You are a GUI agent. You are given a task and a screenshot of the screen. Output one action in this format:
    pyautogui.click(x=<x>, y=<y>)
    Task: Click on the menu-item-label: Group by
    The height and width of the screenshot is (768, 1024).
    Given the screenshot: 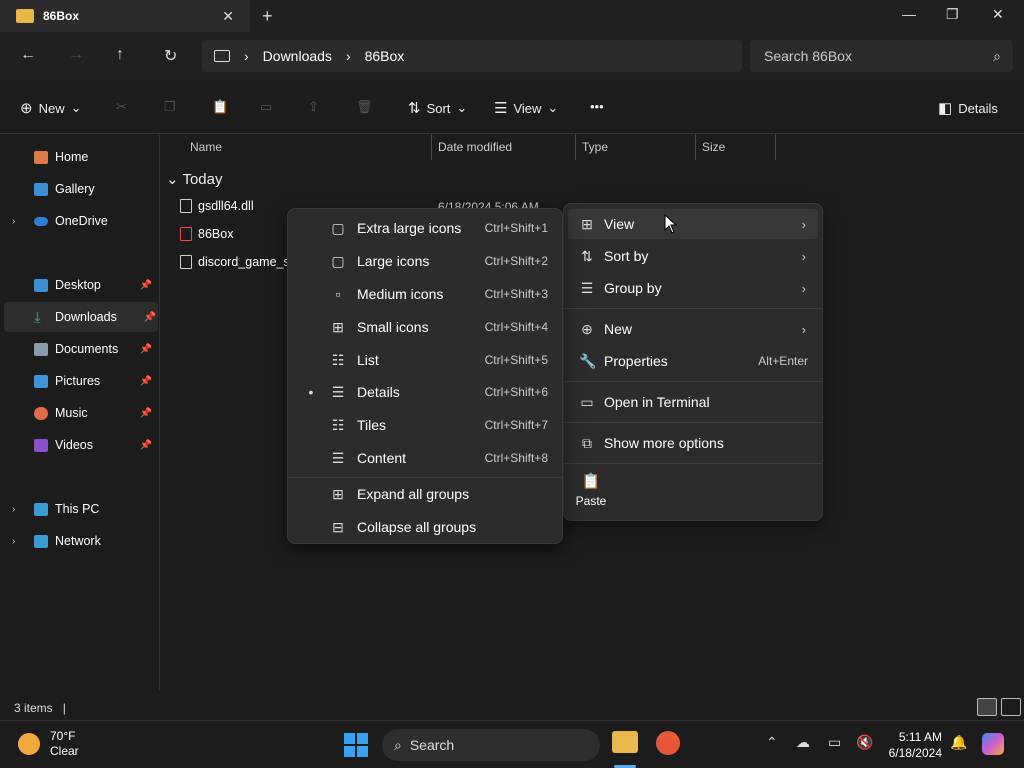 What is the action you would take?
    pyautogui.click(x=633, y=288)
    